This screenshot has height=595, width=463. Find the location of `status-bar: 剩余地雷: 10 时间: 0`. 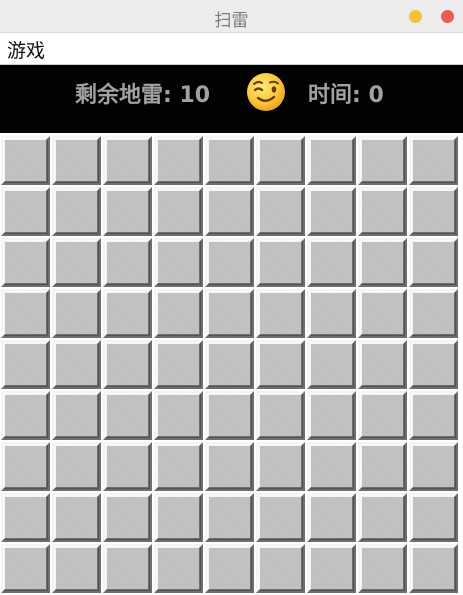

status-bar: 剩余地雷: 10 时间: 0 is located at coordinates (231, 99).